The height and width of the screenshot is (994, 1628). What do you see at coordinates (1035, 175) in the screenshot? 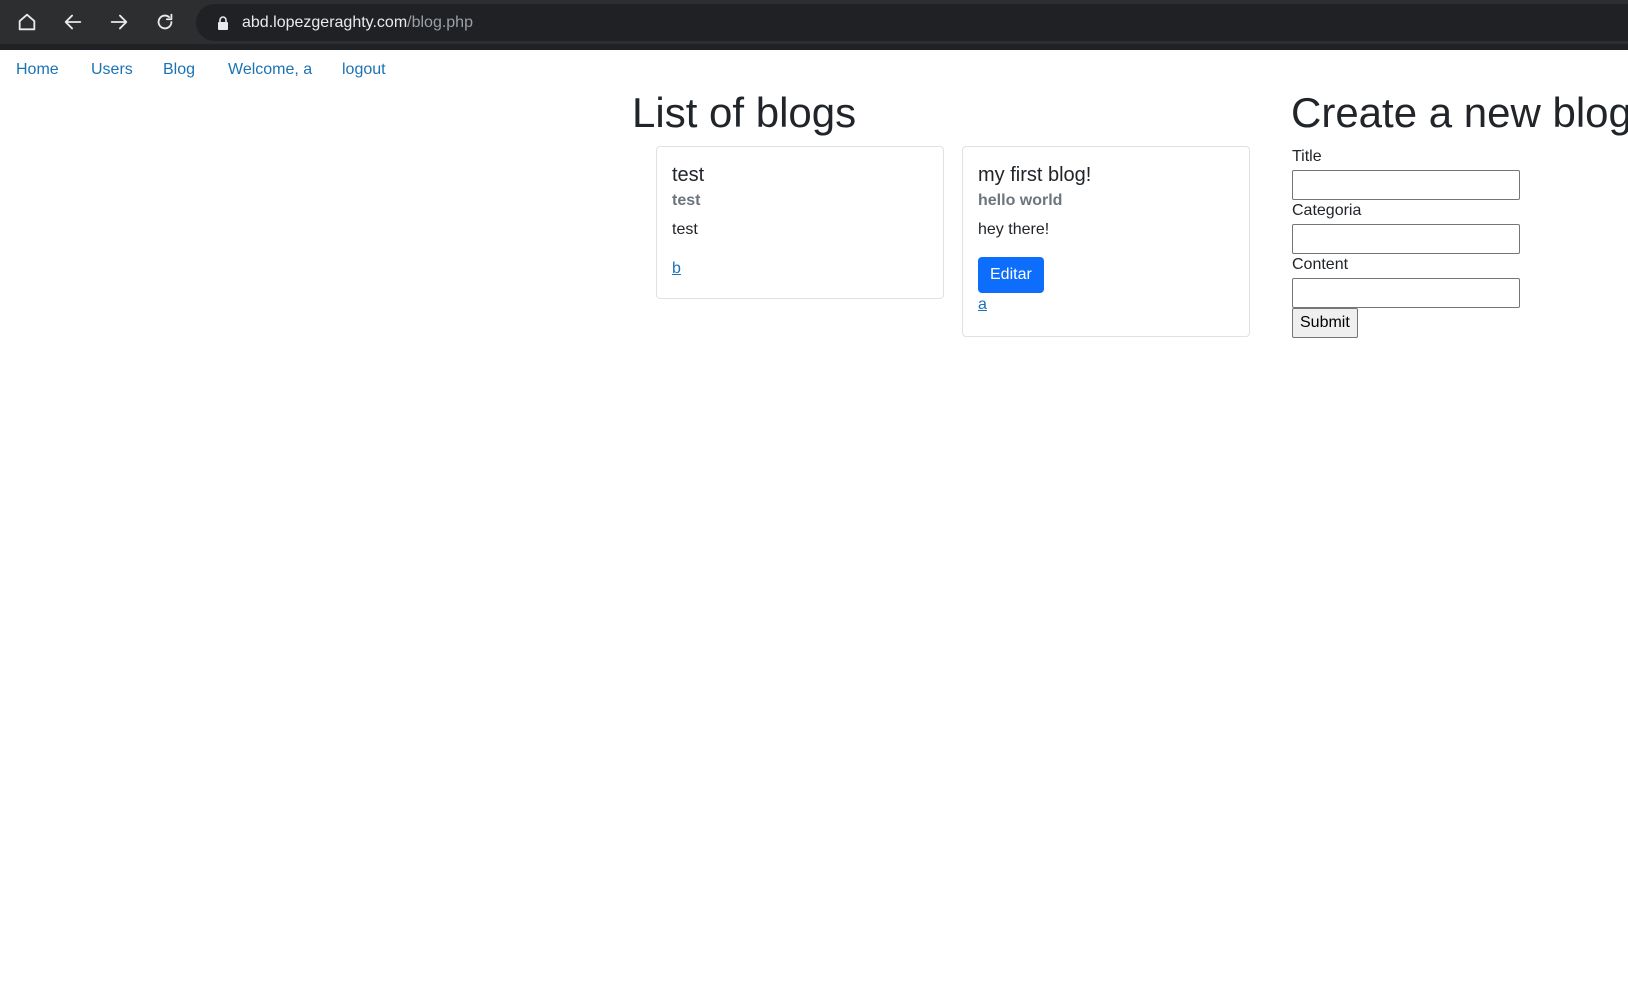
I see `blog-card-title: my first blog!` at bounding box center [1035, 175].